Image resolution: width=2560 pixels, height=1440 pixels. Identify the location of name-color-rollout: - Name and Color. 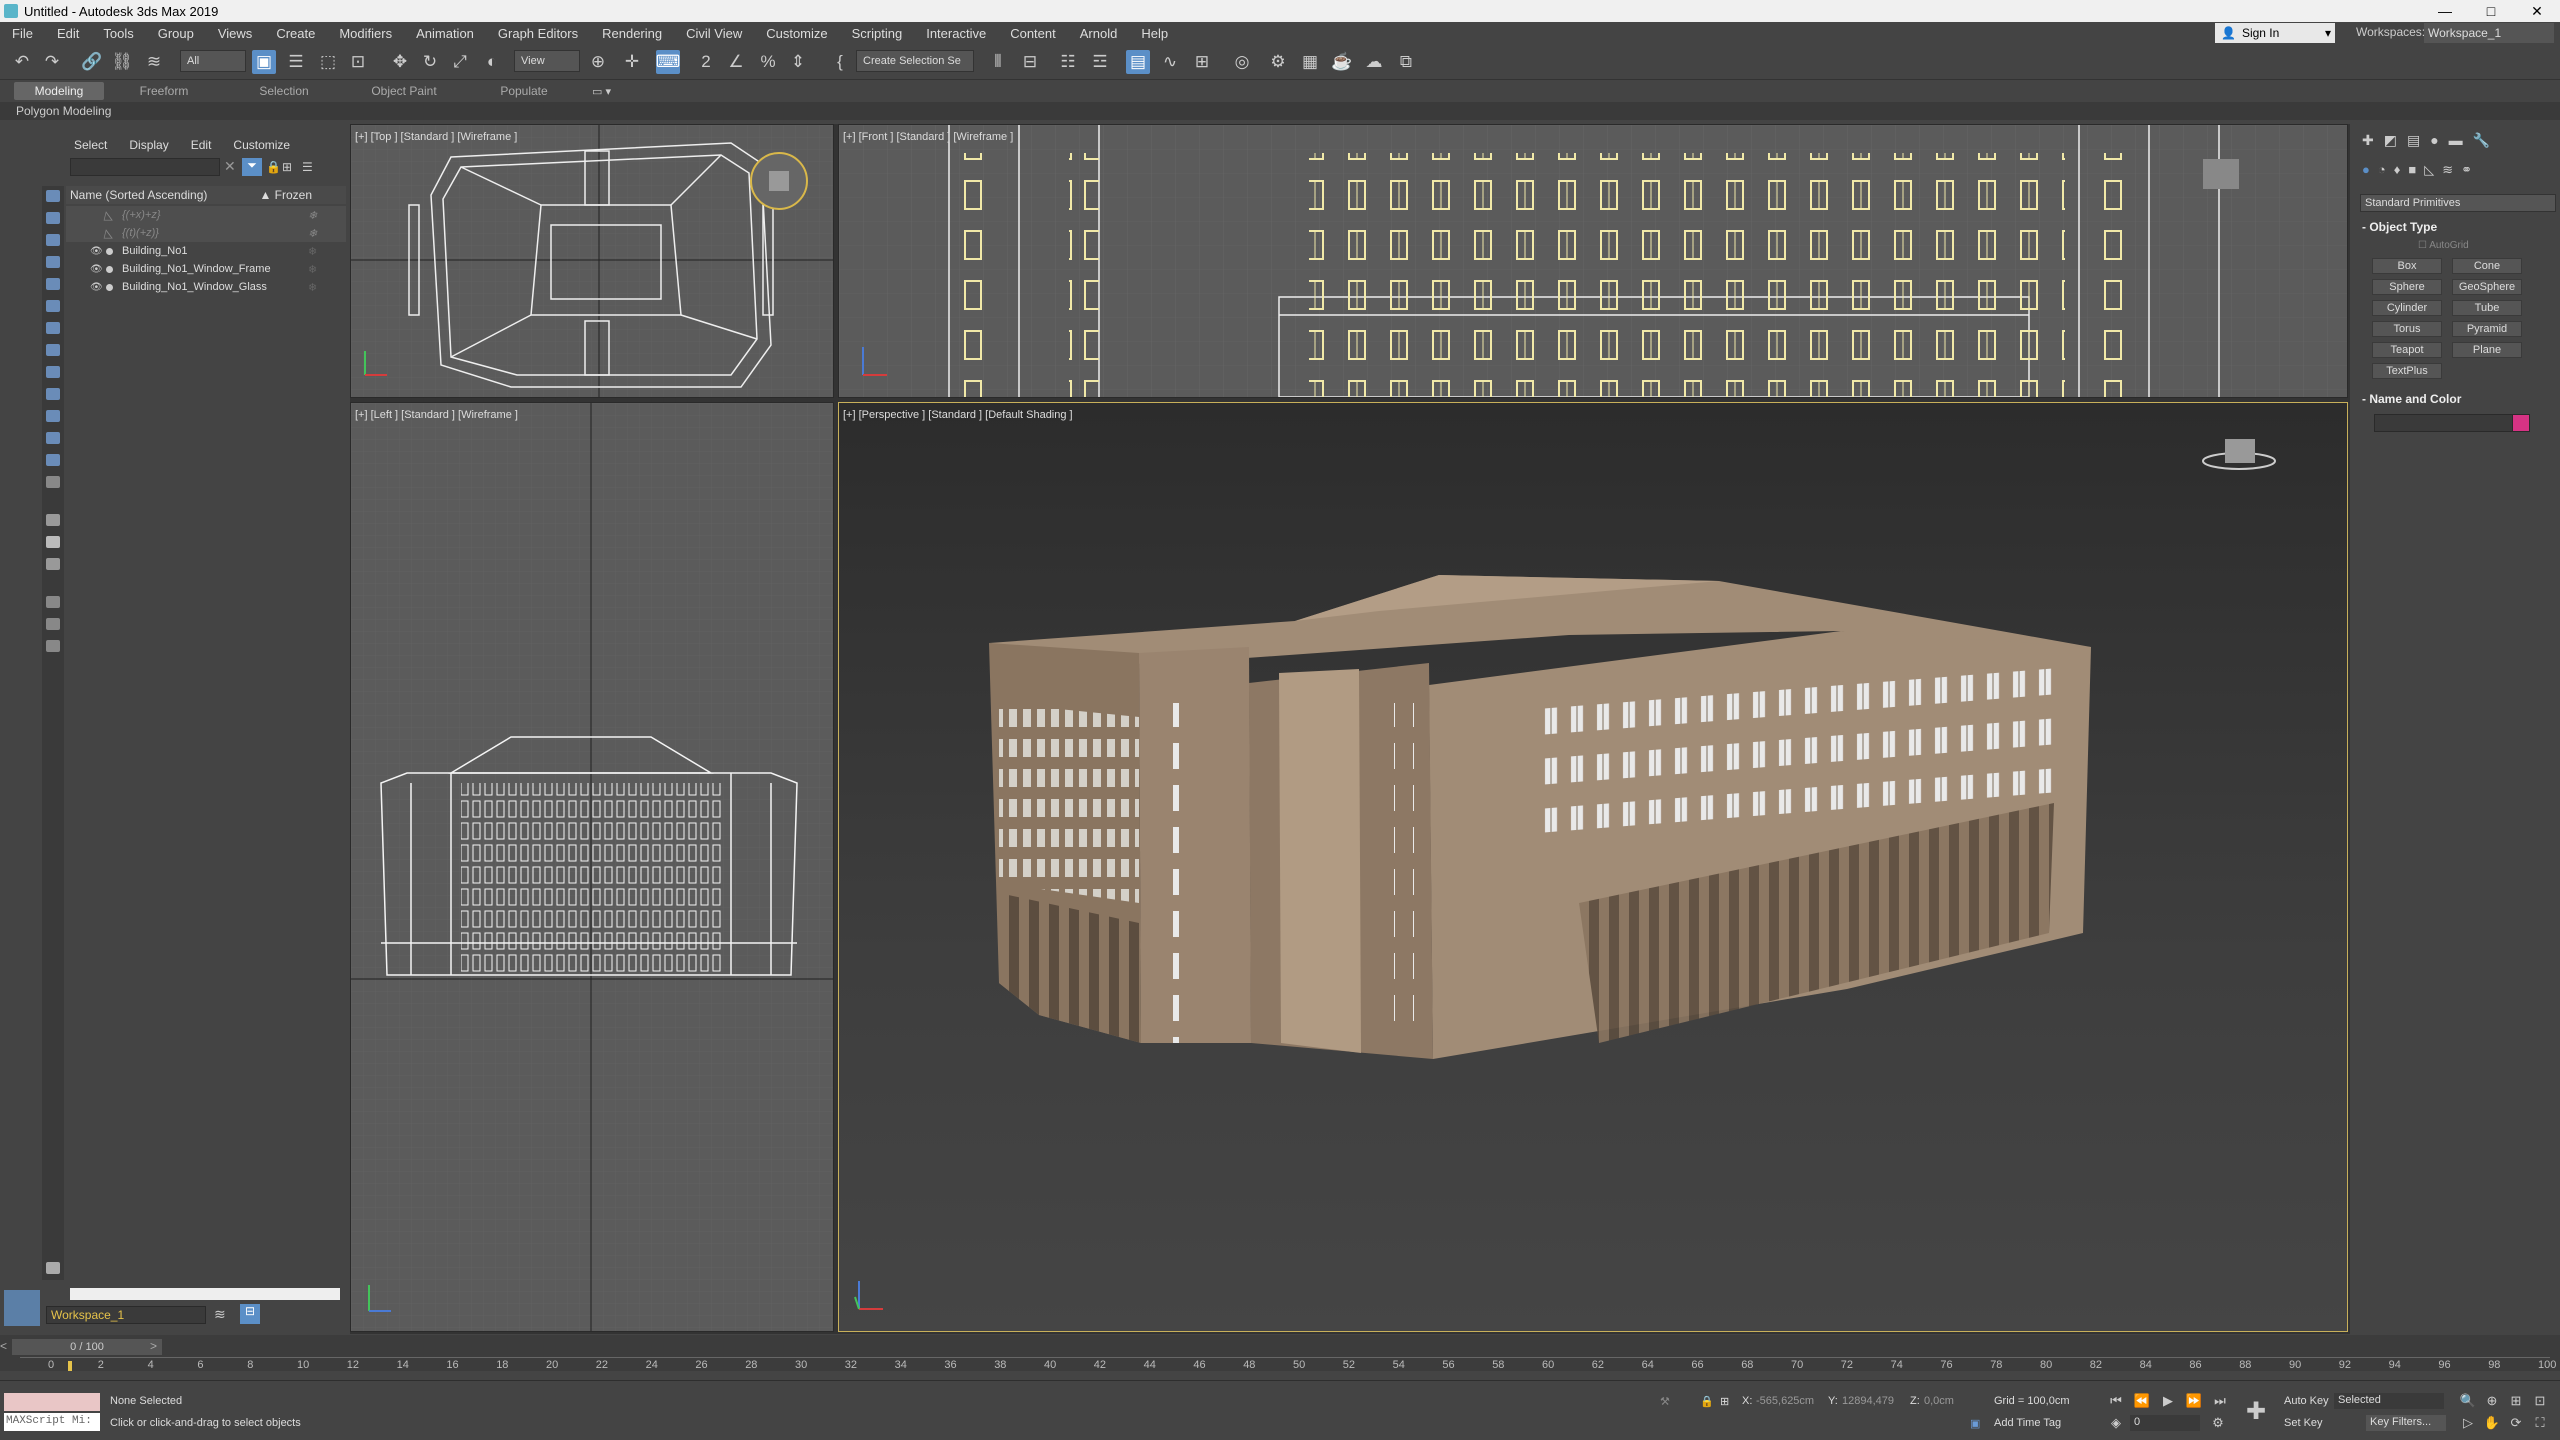
(2456, 399).